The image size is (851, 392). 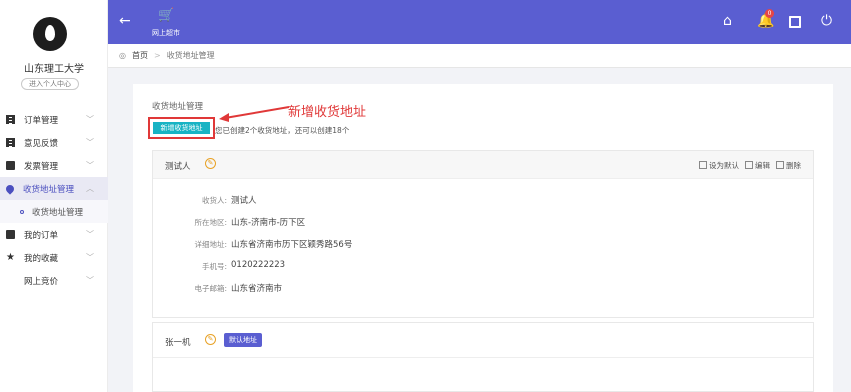 I want to click on breadcrumb: ◎ 首页 > 收货地址管理, so click(x=479, y=56).